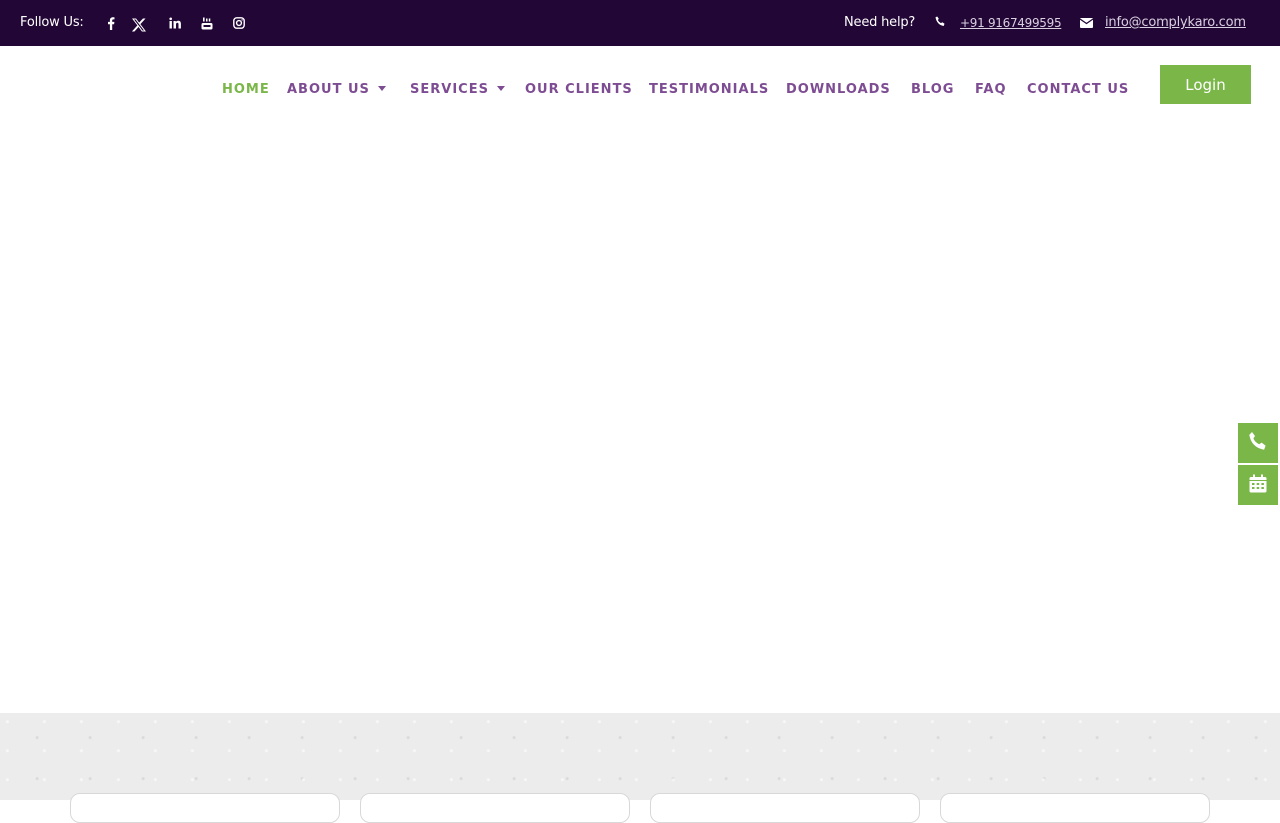 The height and width of the screenshot is (823, 1280). Describe the element at coordinates (246, 89) in the screenshot. I see `nav-home: HOME` at that location.